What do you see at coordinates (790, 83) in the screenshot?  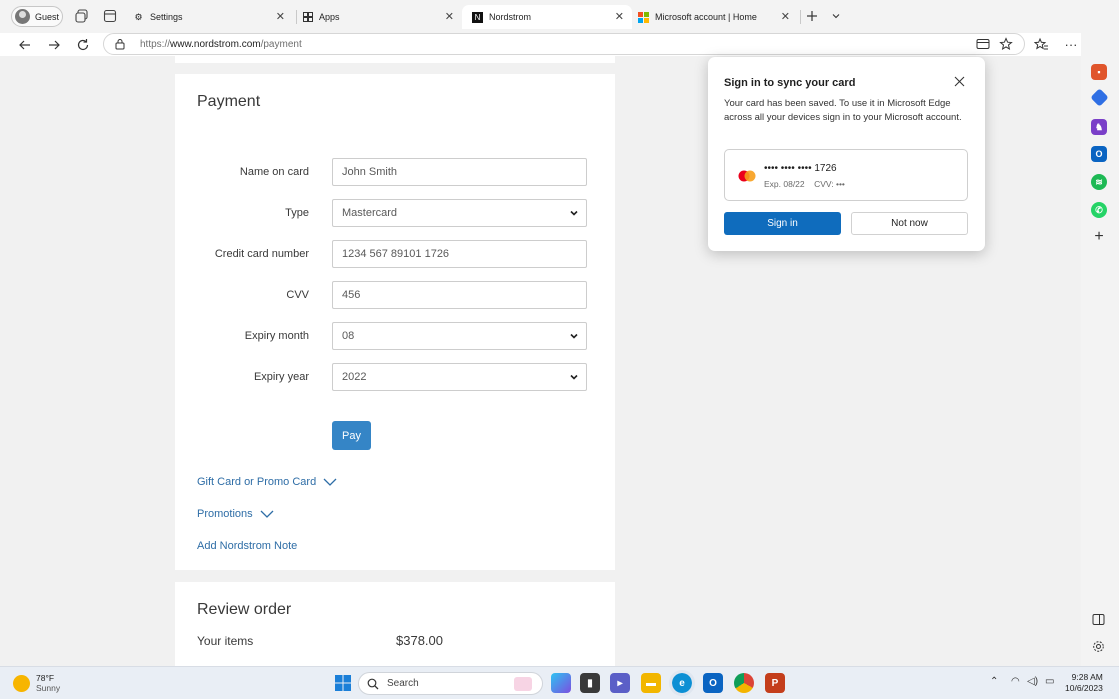 I see `popup-title: Sign in to sync your card` at bounding box center [790, 83].